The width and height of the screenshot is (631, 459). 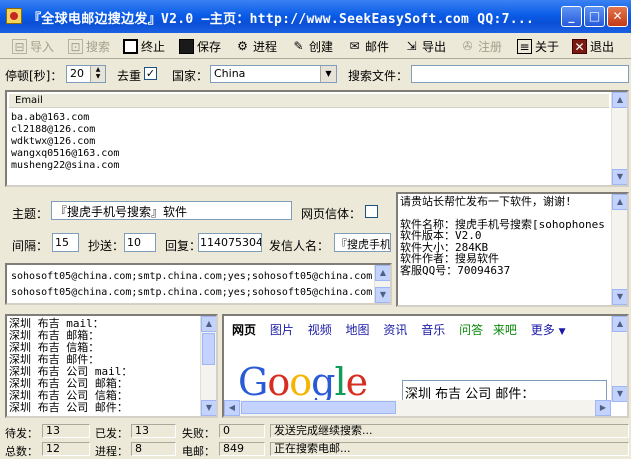 What do you see at coordinates (471, 330) in the screenshot?
I see `tab-answers: 问答` at bounding box center [471, 330].